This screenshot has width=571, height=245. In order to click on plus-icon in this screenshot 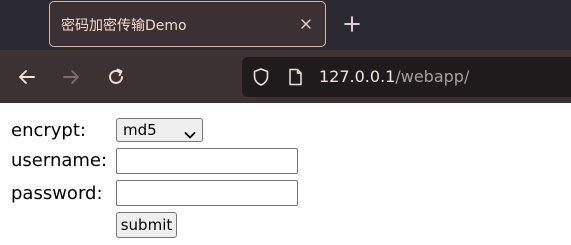, I will do `click(352, 24)`.